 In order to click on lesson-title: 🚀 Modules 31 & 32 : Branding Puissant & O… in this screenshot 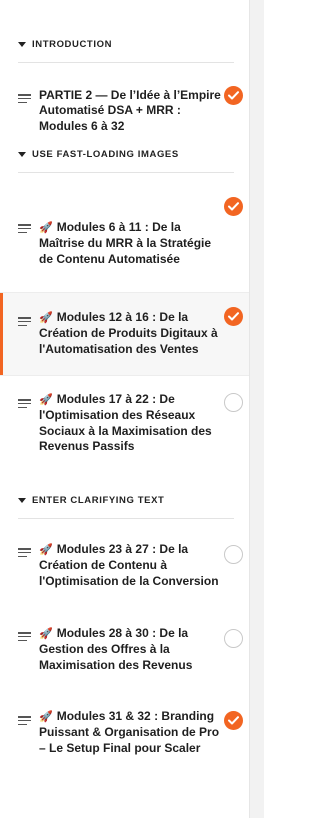, I will do `click(129, 732)`.